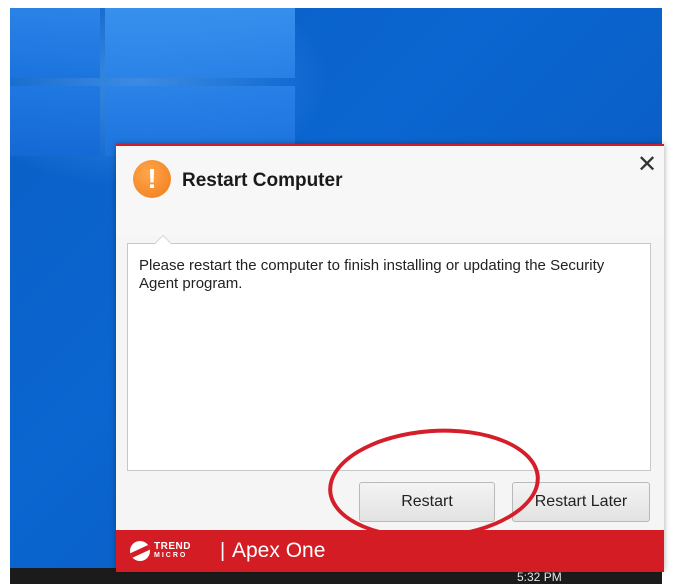 This screenshot has height=584, width=681. What do you see at coordinates (390, 191) in the screenshot?
I see `dialog-header: ! Restart Computer ✕` at bounding box center [390, 191].